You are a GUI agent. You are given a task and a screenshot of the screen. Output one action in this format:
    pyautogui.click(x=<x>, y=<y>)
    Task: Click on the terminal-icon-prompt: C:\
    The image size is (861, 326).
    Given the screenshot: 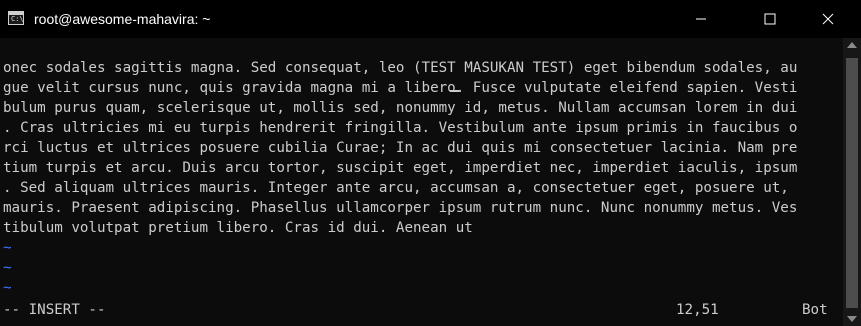 What is the action you would take?
    pyautogui.click(x=17, y=19)
    